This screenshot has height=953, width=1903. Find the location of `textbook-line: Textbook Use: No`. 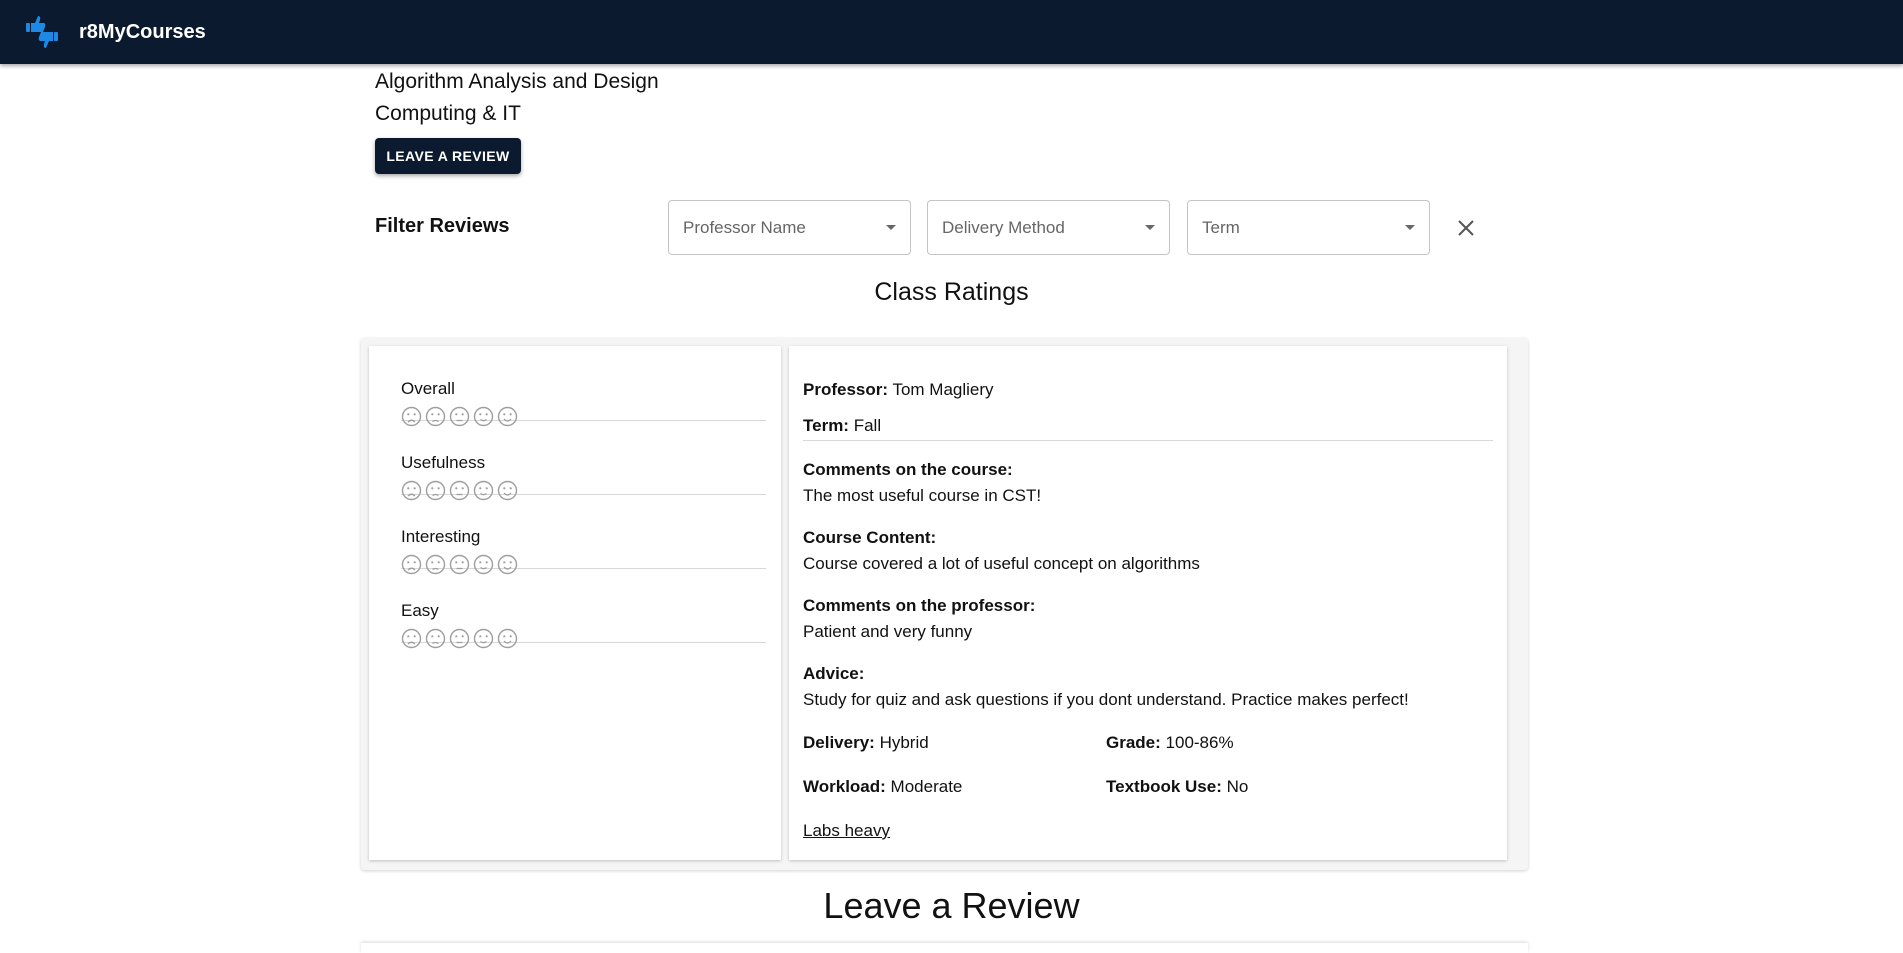

textbook-line: Textbook Use: No is located at coordinates (1177, 787).